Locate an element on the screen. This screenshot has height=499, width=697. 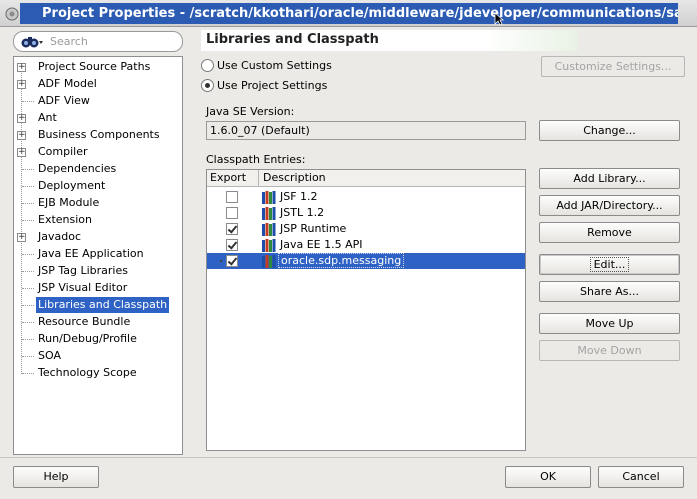
tree-item-label: Compiler is located at coordinates (63, 151).